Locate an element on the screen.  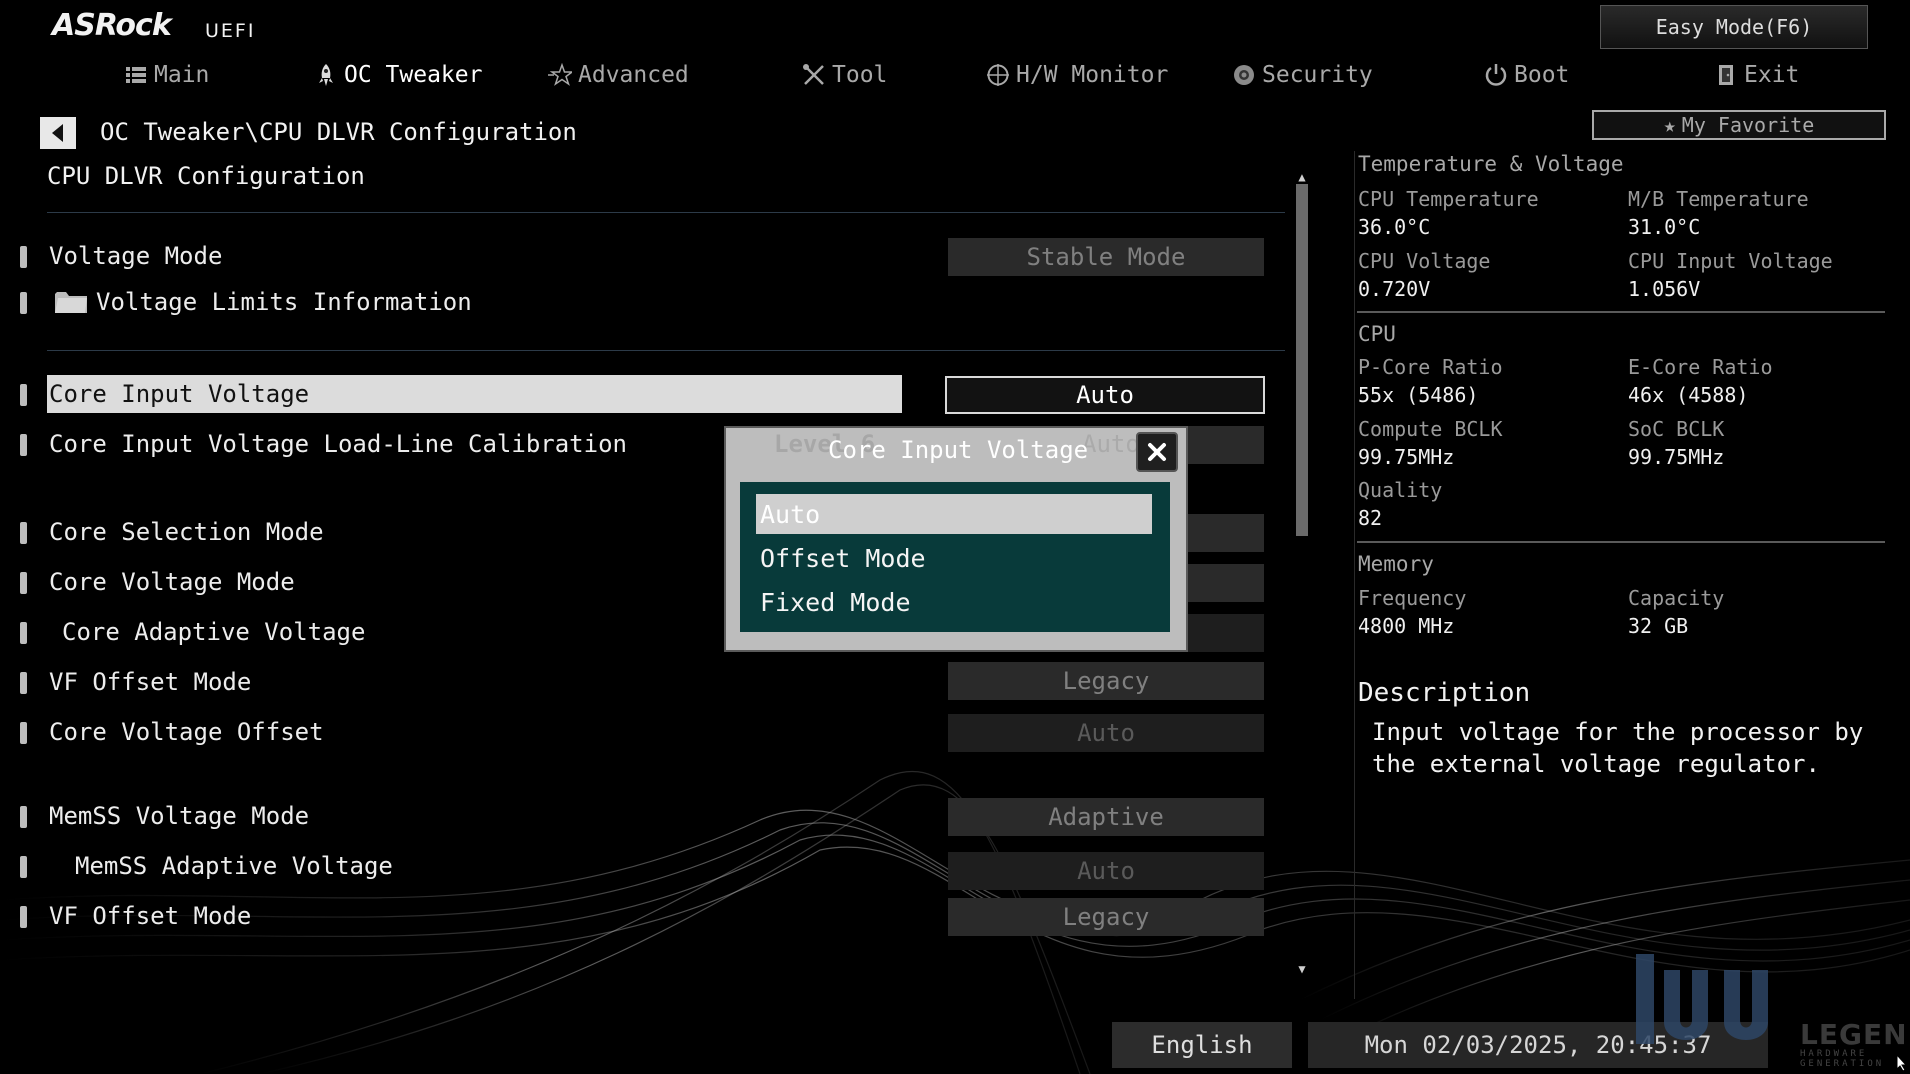
tab-label: Security is located at coordinates (1317, 75).